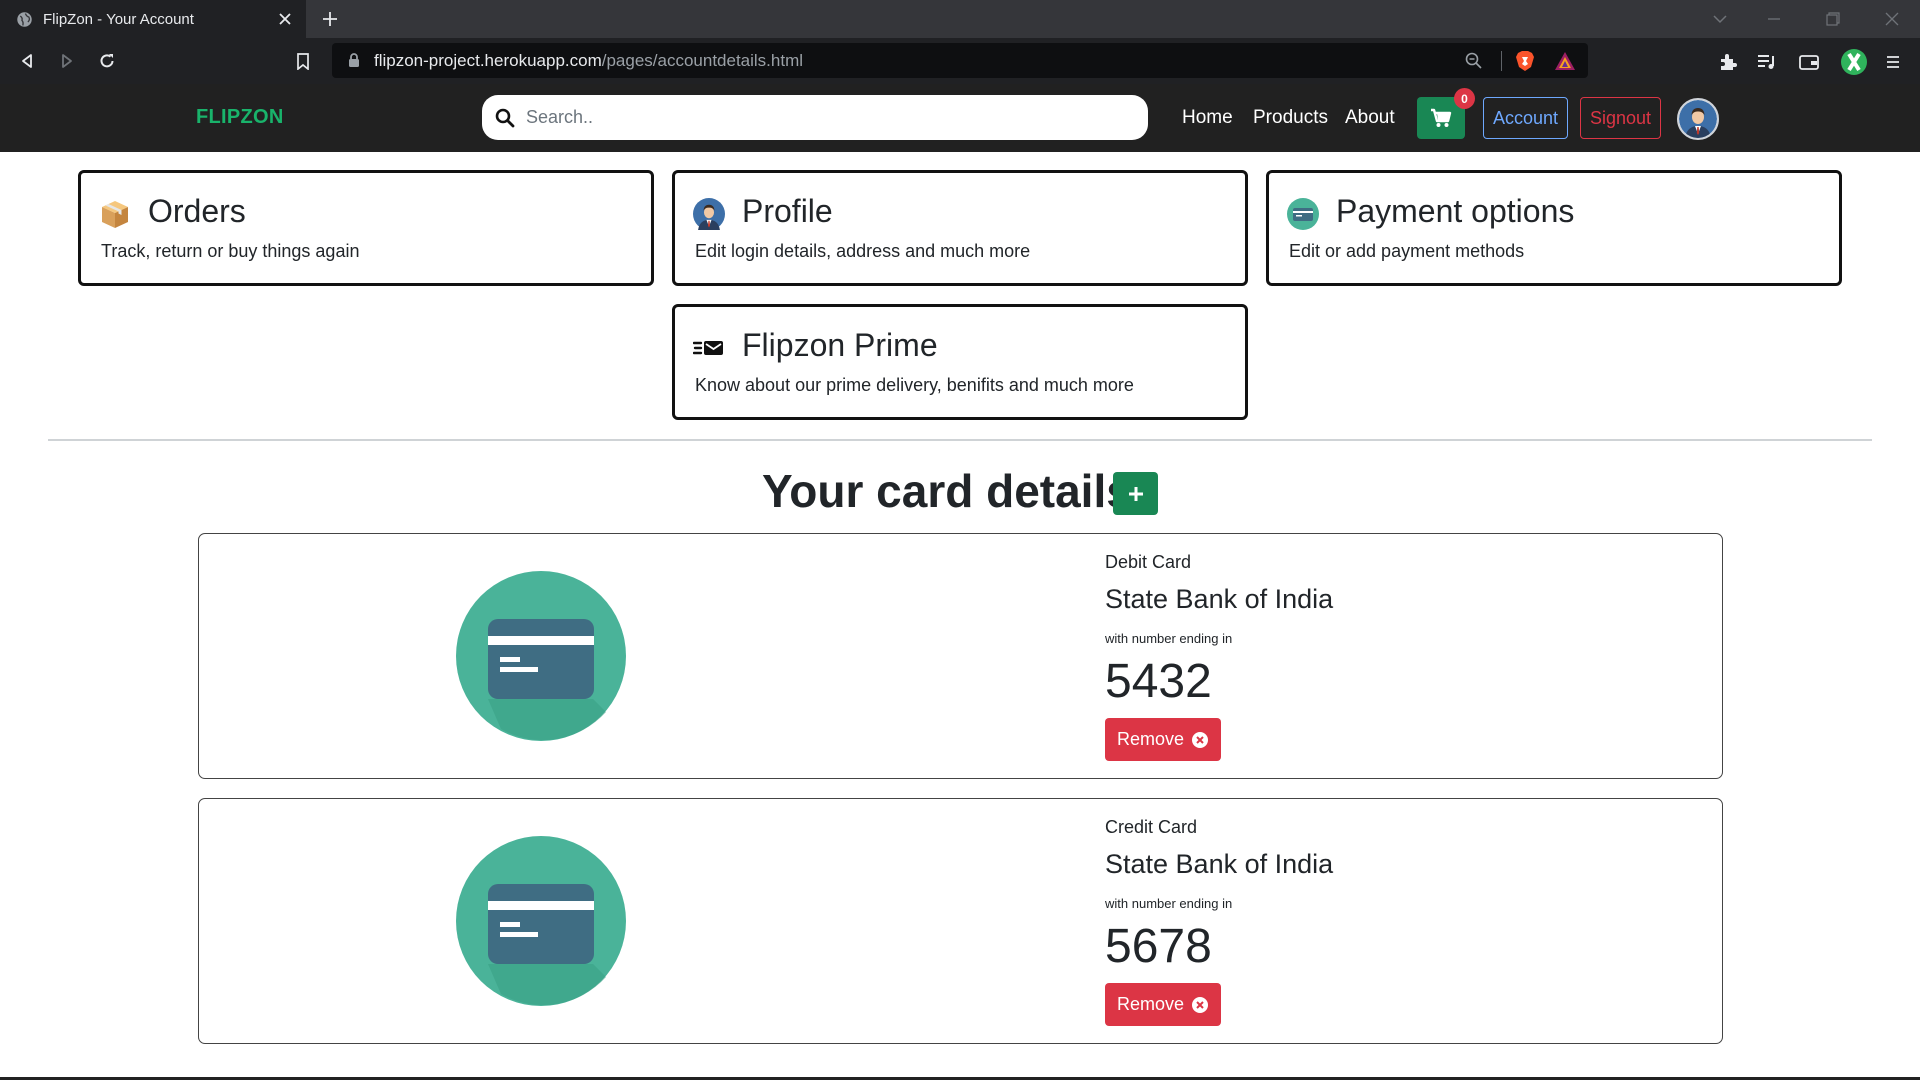  What do you see at coordinates (1893, 62) in the screenshot?
I see `browser-menu-icon` at bounding box center [1893, 62].